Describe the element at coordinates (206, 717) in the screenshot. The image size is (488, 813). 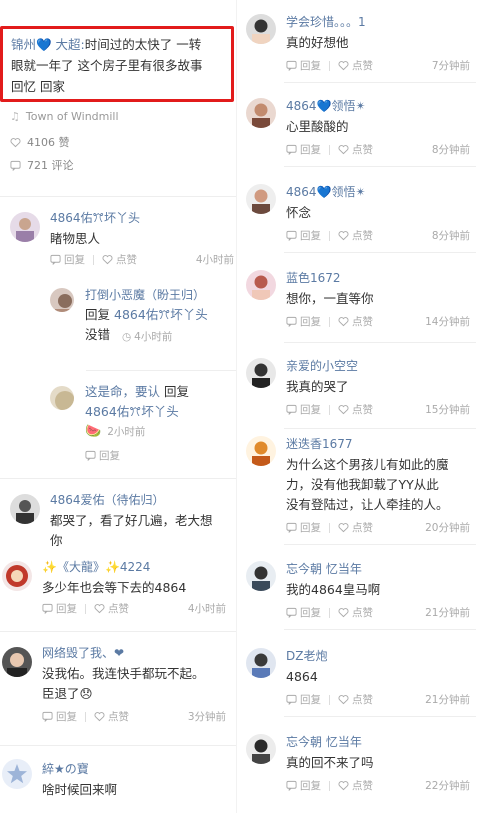
I see `comment-time: 3分钟前` at that location.